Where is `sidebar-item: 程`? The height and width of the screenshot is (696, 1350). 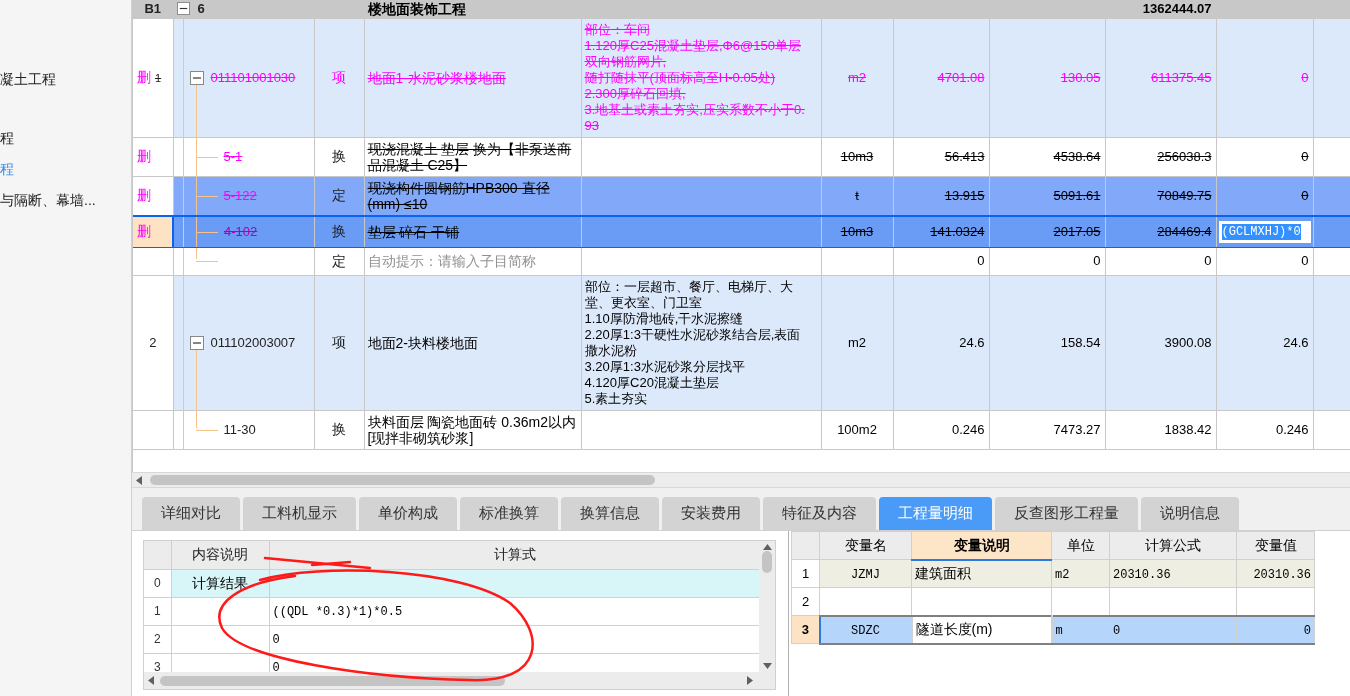 sidebar-item: 程 is located at coordinates (65, 138).